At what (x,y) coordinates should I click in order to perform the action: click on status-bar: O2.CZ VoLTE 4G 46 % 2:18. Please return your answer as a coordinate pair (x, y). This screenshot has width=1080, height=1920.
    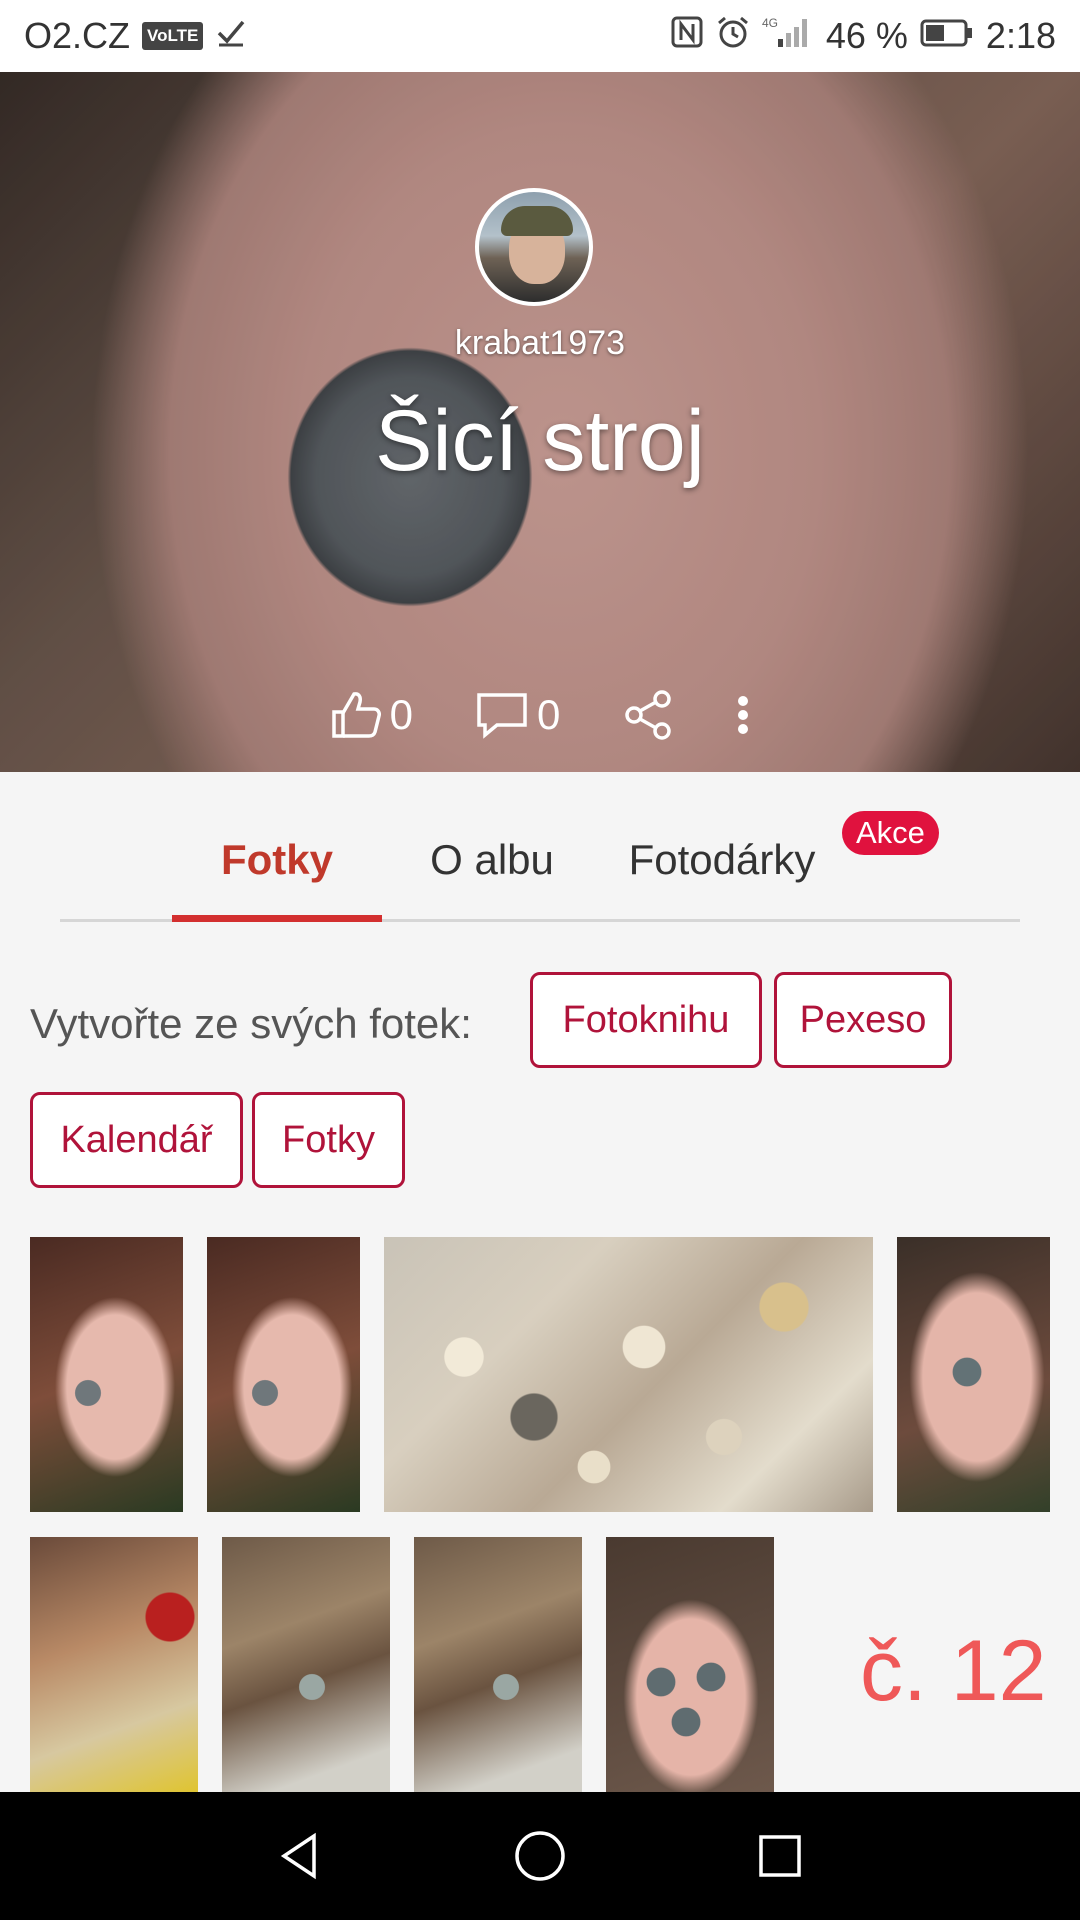
    Looking at the image, I should click on (540, 36).